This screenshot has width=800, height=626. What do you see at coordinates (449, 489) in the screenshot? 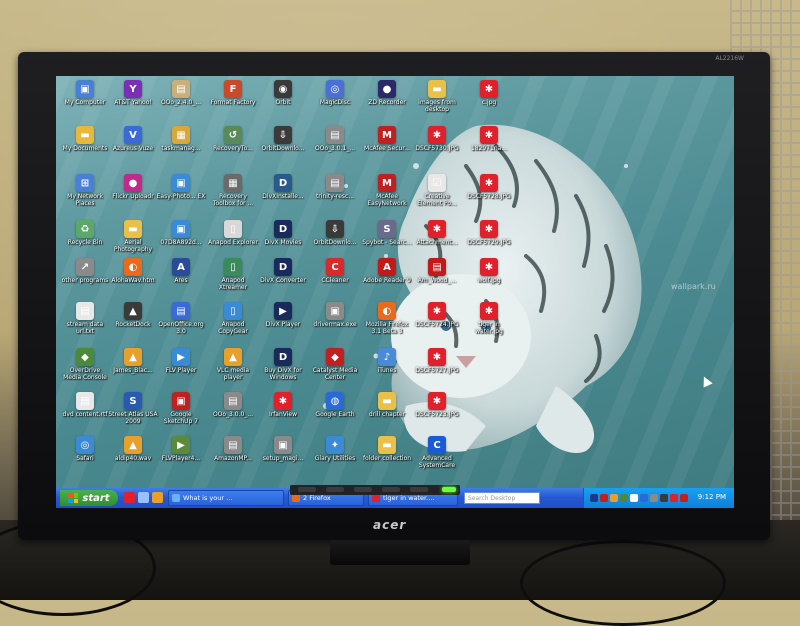
I see `power-led` at bounding box center [449, 489].